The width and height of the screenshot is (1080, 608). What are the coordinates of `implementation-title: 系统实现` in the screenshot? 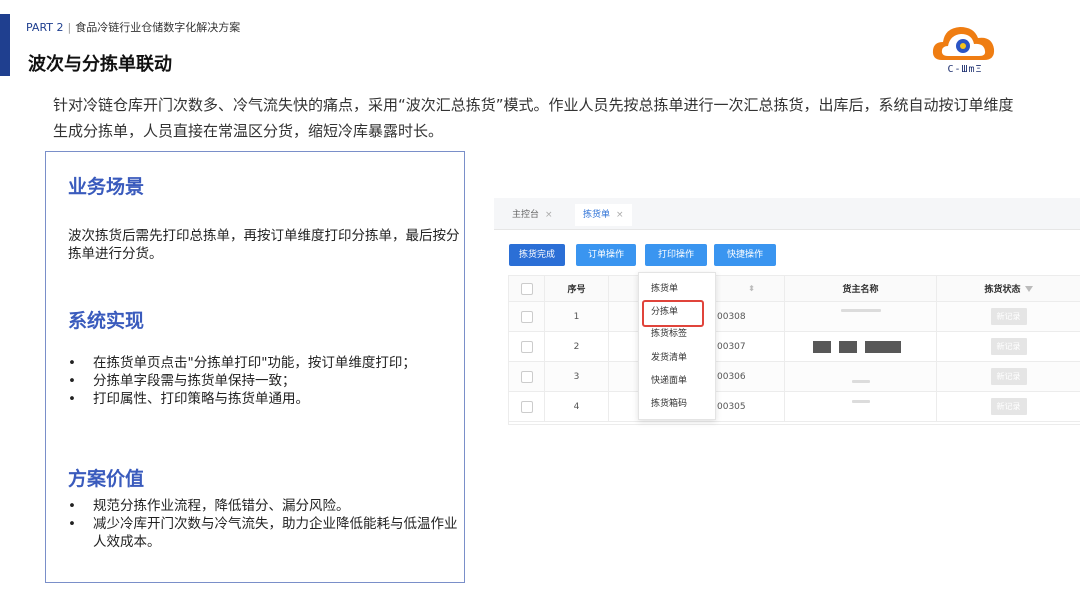 It's located at (106, 321).